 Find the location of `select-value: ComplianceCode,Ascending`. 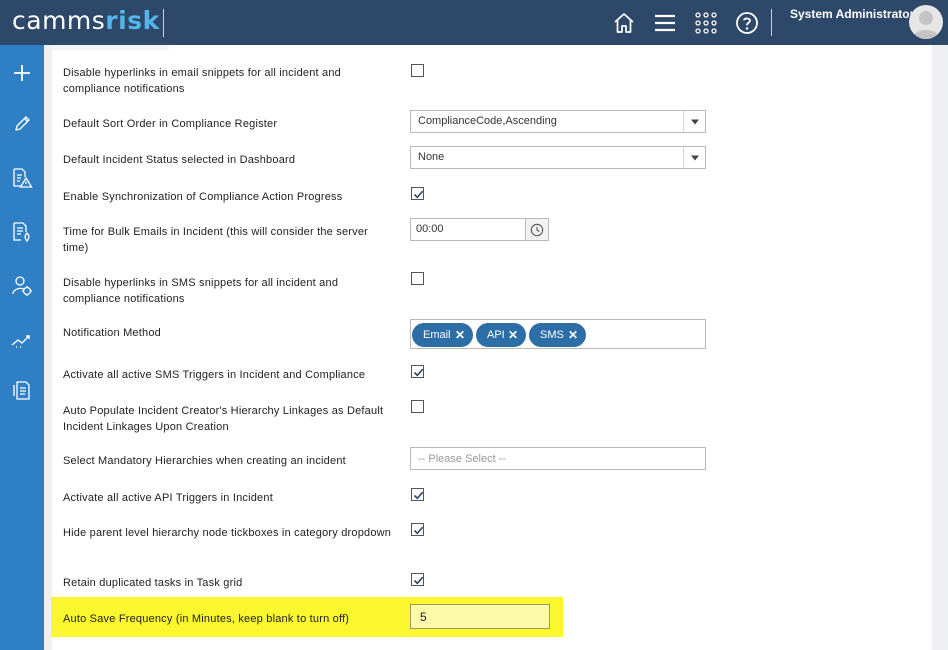

select-value: ComplianceCode,Ascending is located at coordinates (487, 121).